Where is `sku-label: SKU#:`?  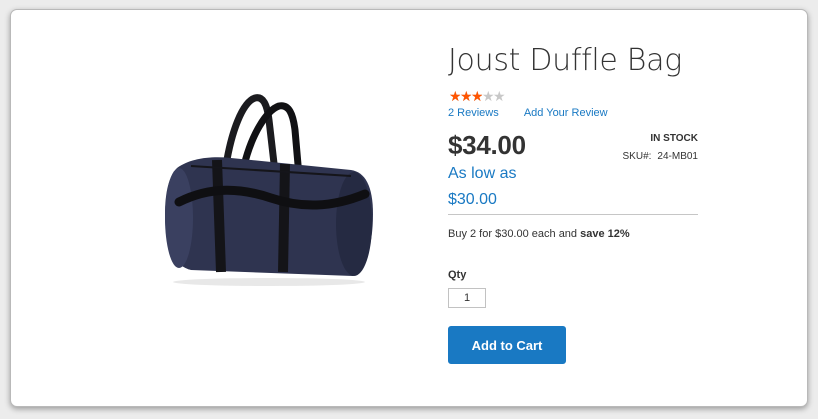 sku-label: SKU#: is located at coordinates (637, 156).